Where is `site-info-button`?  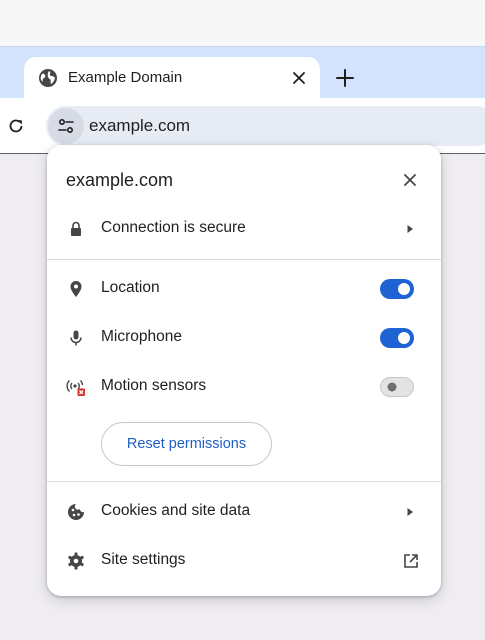
site-info-button is located at coordinates (66, 126).